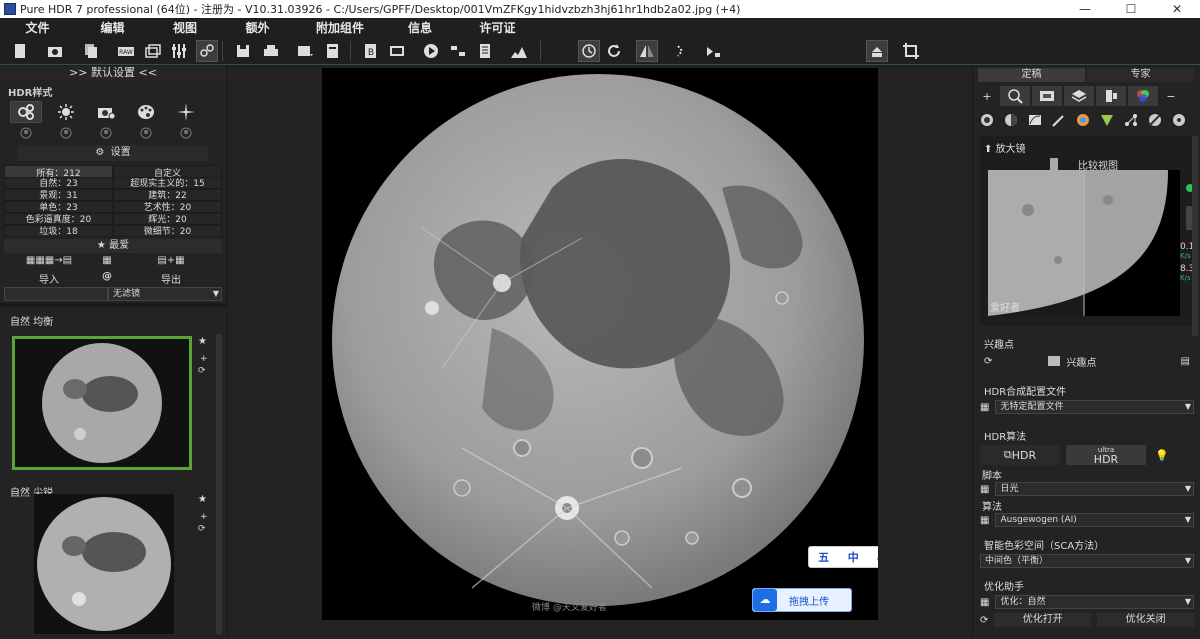 This screenshot has height=639, width=1200. What do you see at coordinates (167, 195) in the screenshot?
I see `filter-architecture: 建筑：22` at bounding box center [167, 195].